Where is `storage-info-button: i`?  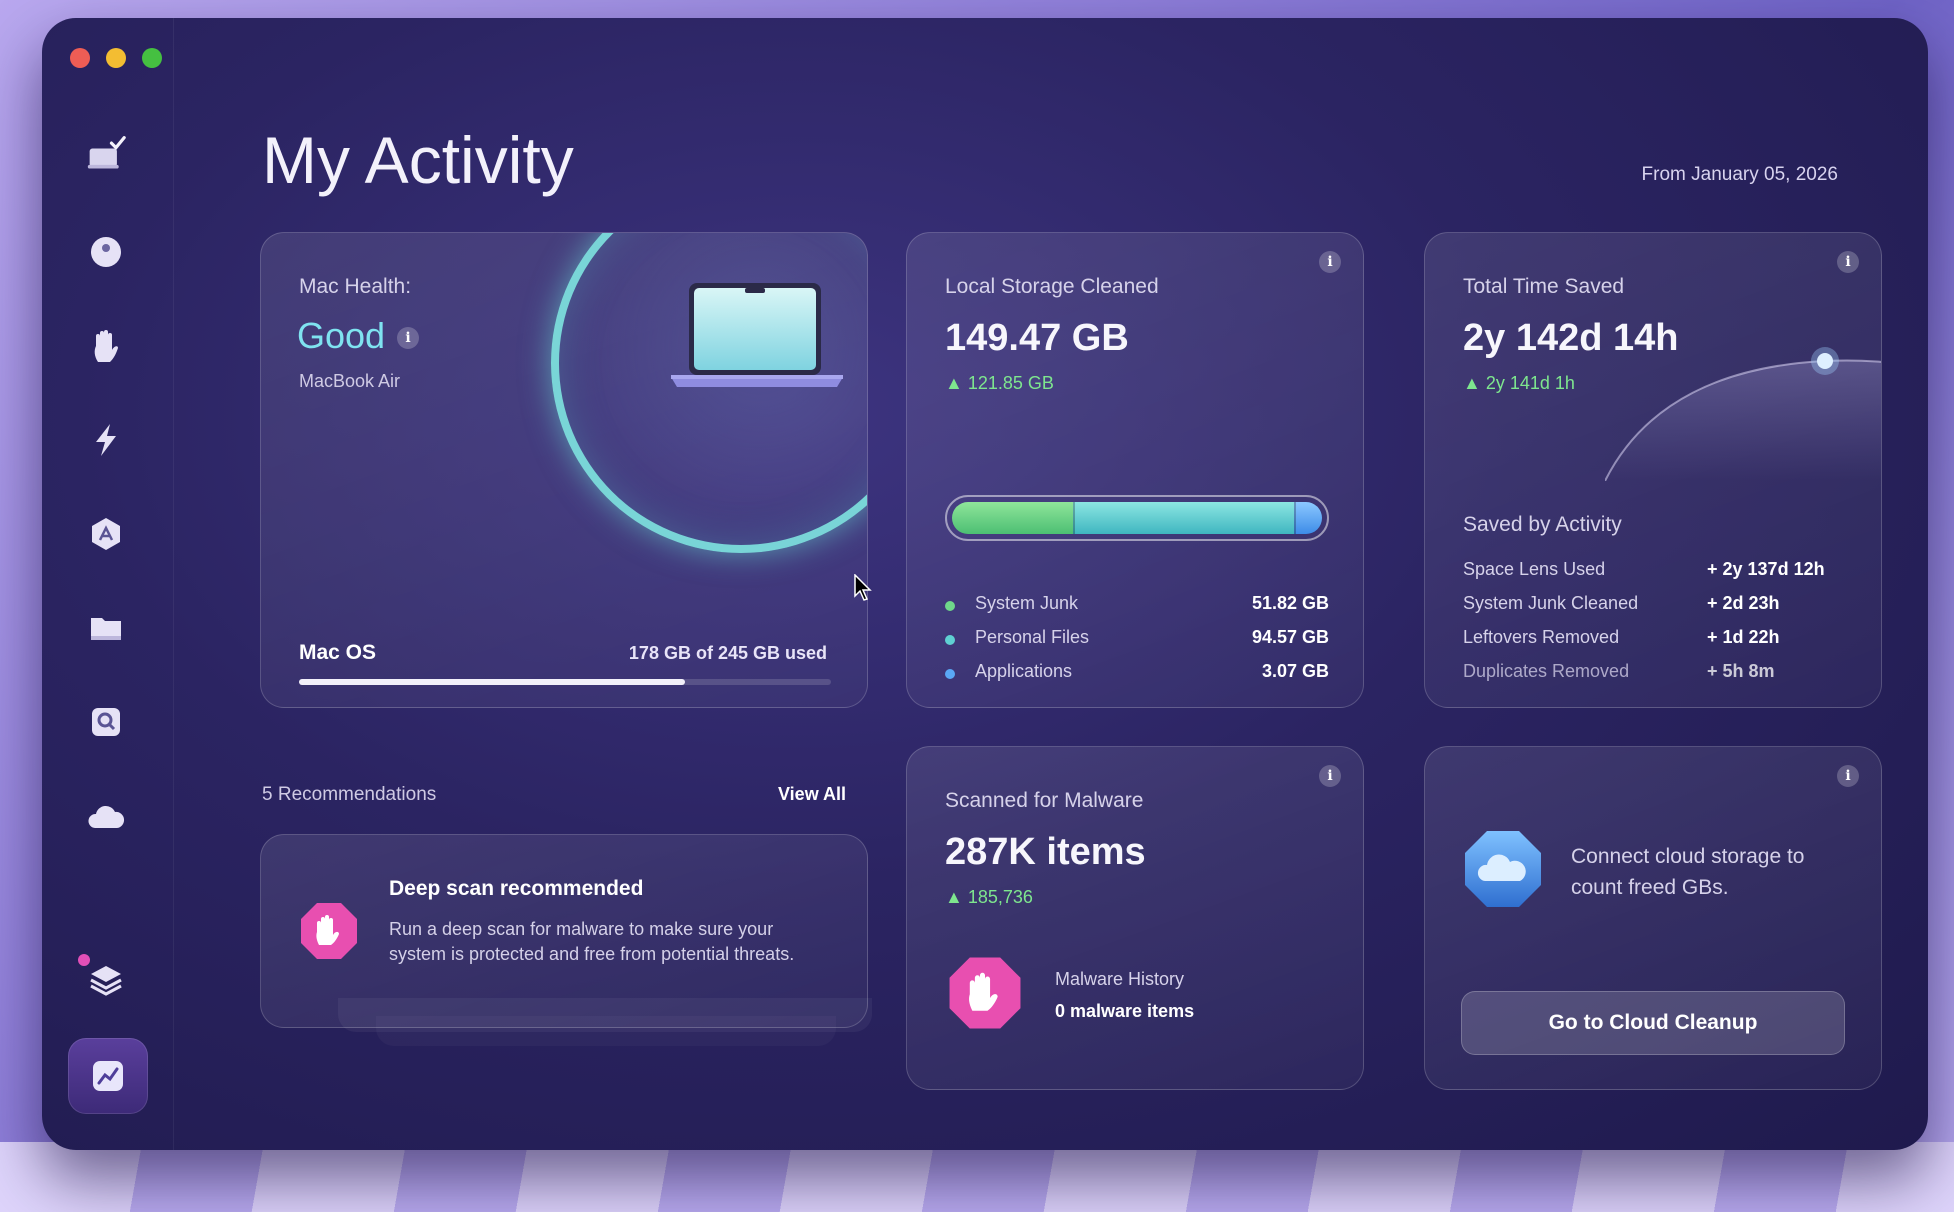 storage-info-button: i is located at coordinates (1330, 262).